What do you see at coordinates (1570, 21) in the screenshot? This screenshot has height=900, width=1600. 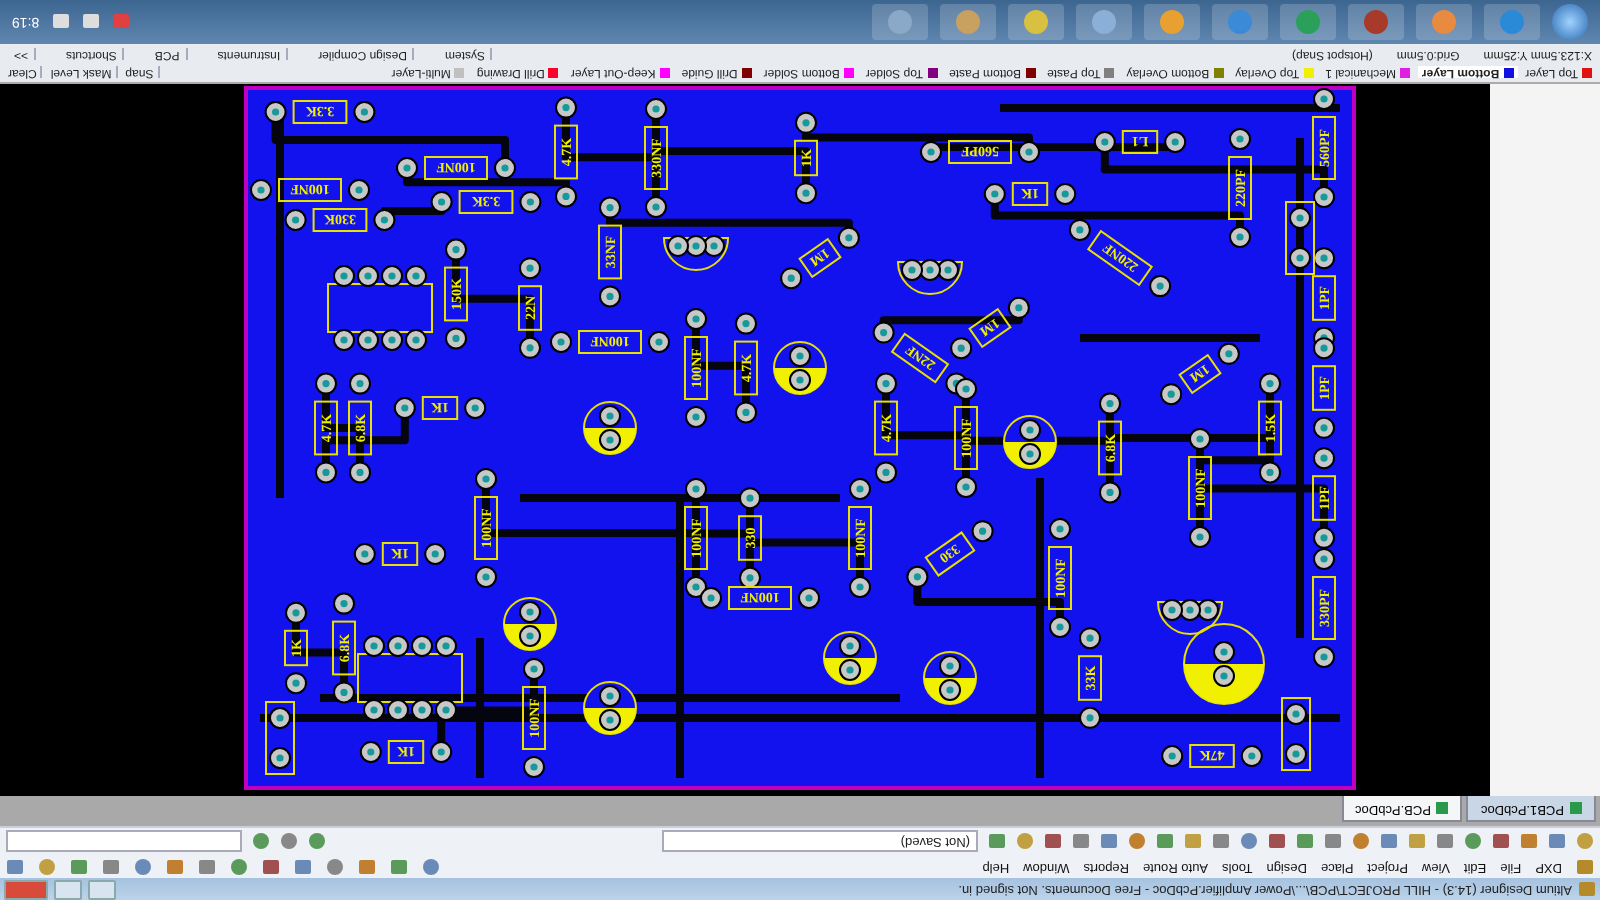 I see `start-button` at bounding box center [1570, 21].